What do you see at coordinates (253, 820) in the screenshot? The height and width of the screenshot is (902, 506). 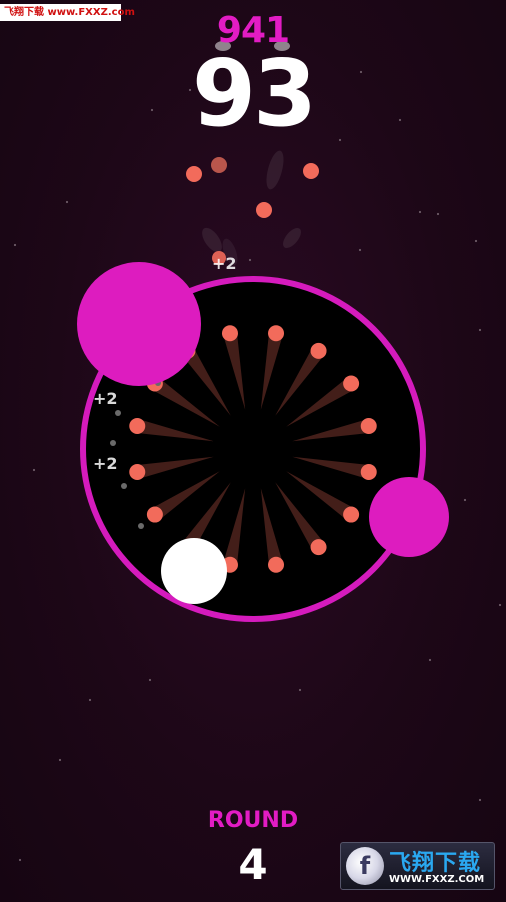 I see `round-label: ROUND` at bounding box center [253, 820].